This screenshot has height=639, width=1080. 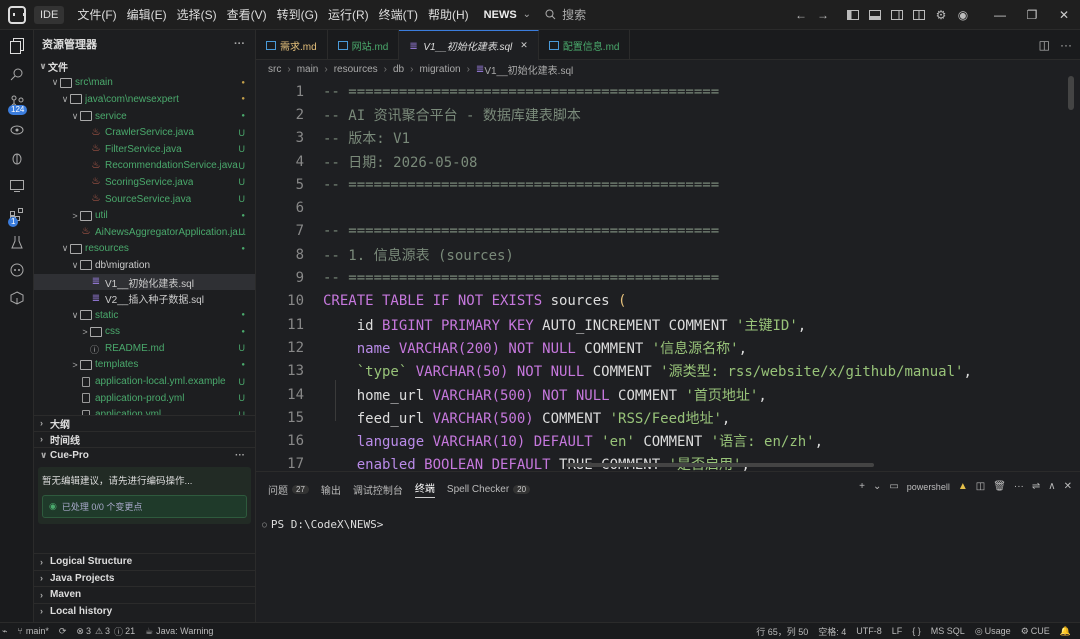 What do you see at coordinates (144, 265) in the screenshot?
I see `tree-folder: ∨ db\migration` at bounding box center [144, 265].